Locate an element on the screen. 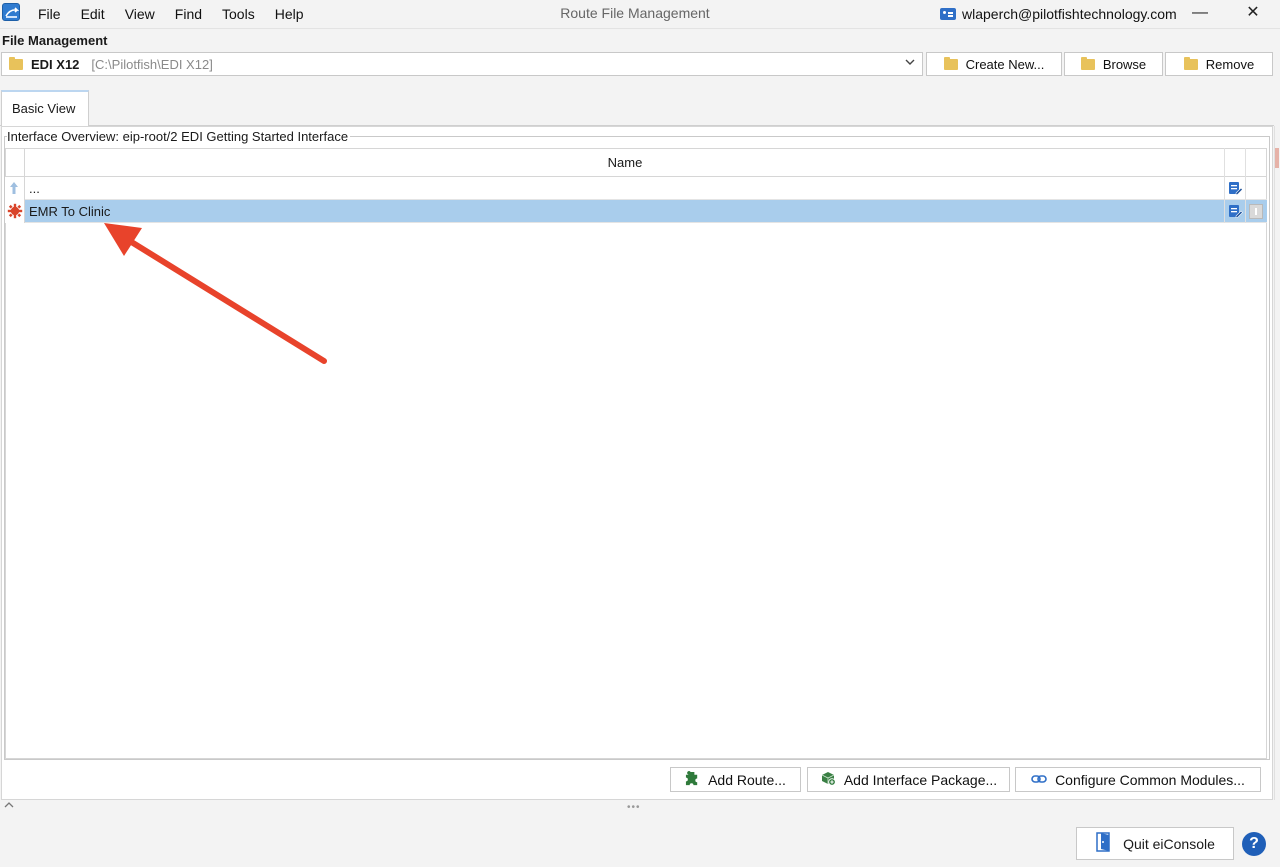 The width and height of the screenshot is (1280, 867). link-icon is located at coordinates (1039, 780).